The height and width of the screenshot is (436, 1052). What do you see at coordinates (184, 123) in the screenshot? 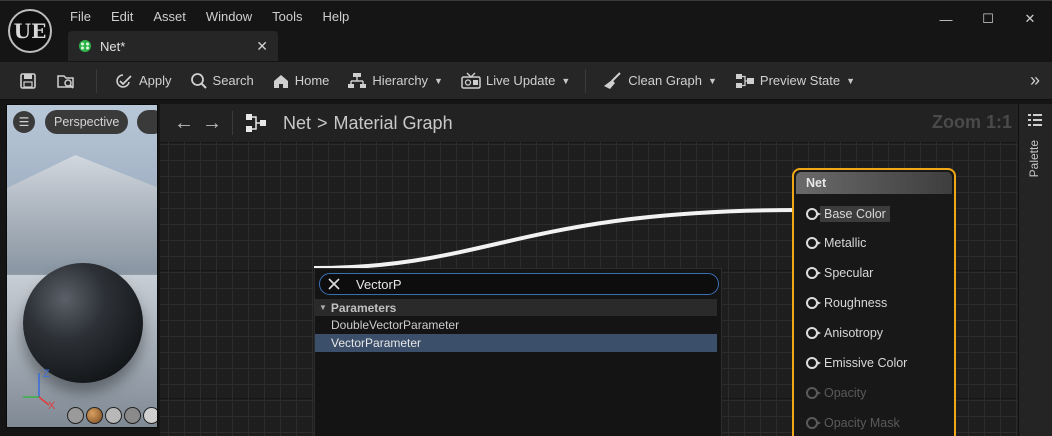
I see `back-arrow-icon: ←` at bounding box center [184, 123].